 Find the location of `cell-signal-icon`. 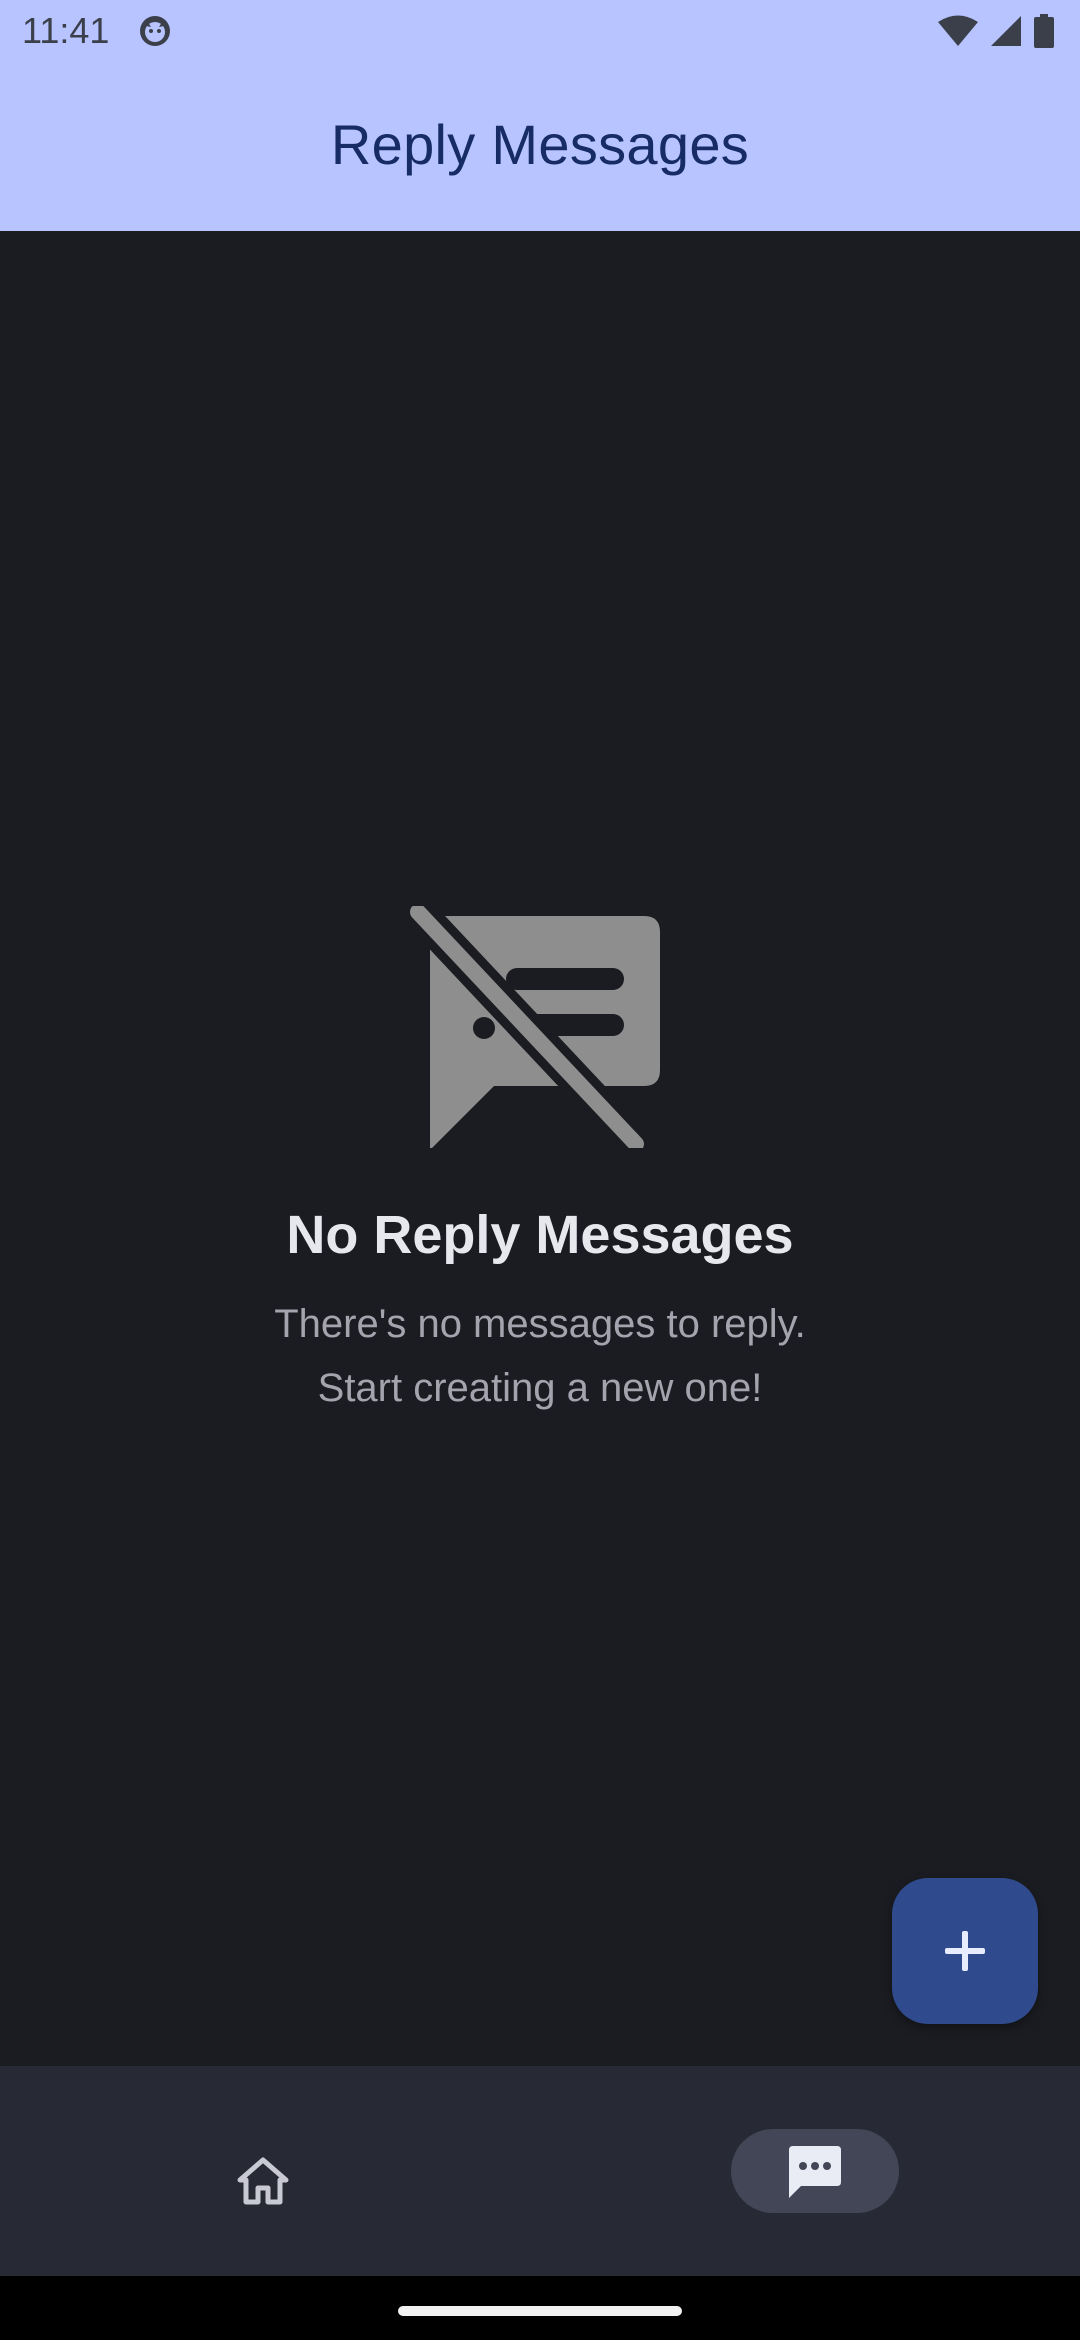

cell-signal-icon is located at coordinates (1006, 31).